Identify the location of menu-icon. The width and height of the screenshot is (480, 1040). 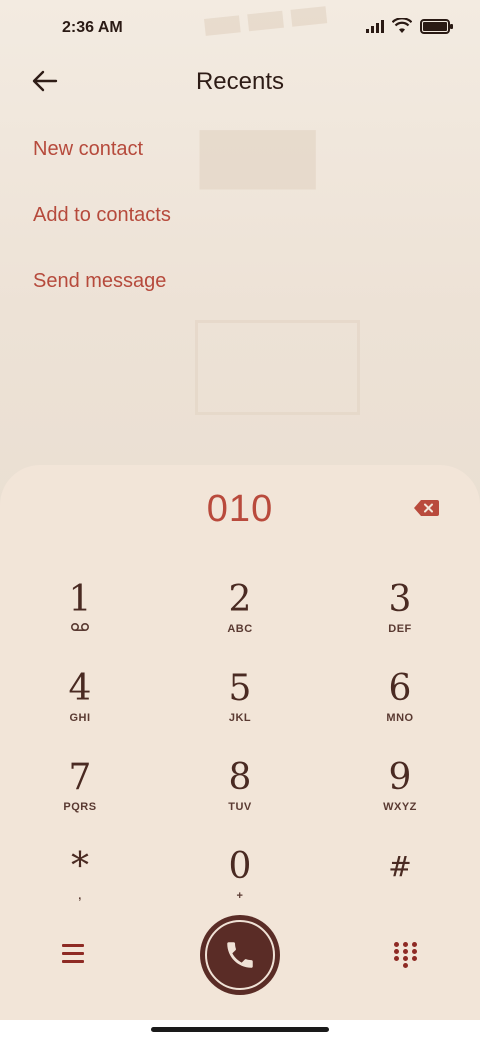
(73, 953).